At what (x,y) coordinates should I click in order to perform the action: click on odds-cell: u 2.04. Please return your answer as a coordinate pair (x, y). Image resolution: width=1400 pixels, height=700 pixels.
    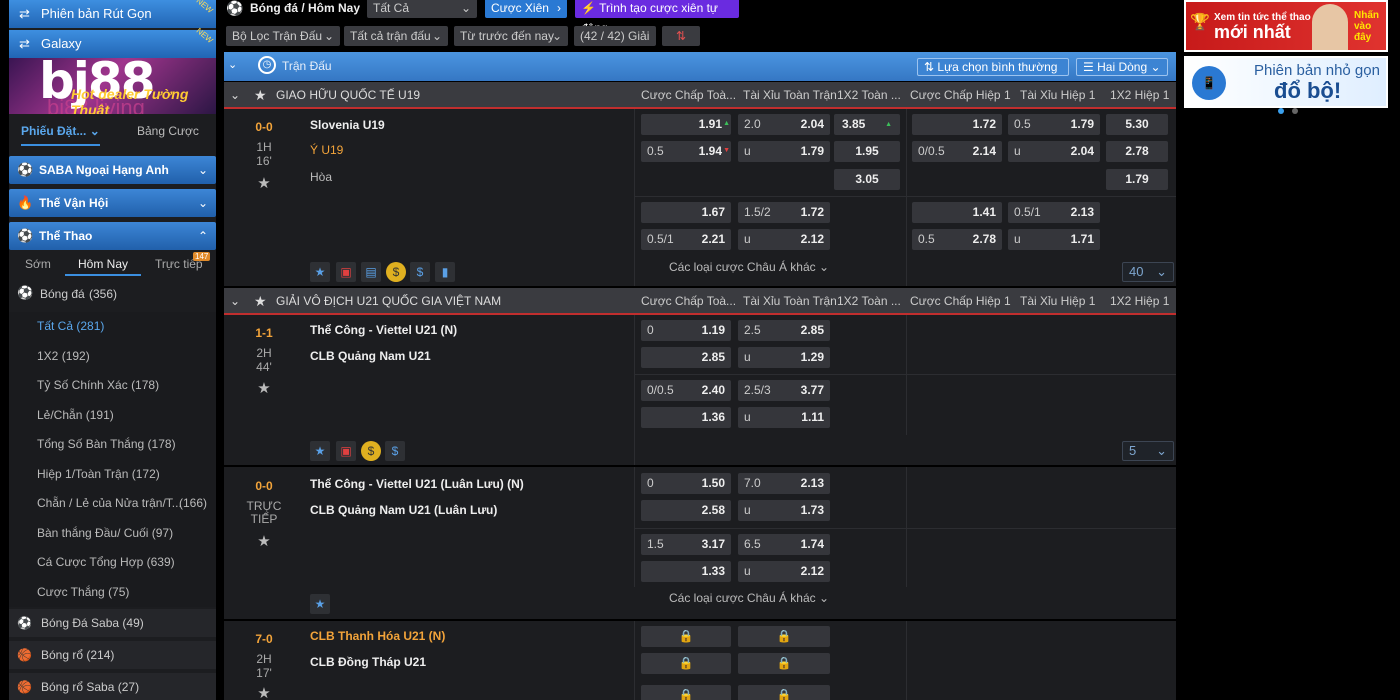
    Looking at the image, I should click on (1054, 151).